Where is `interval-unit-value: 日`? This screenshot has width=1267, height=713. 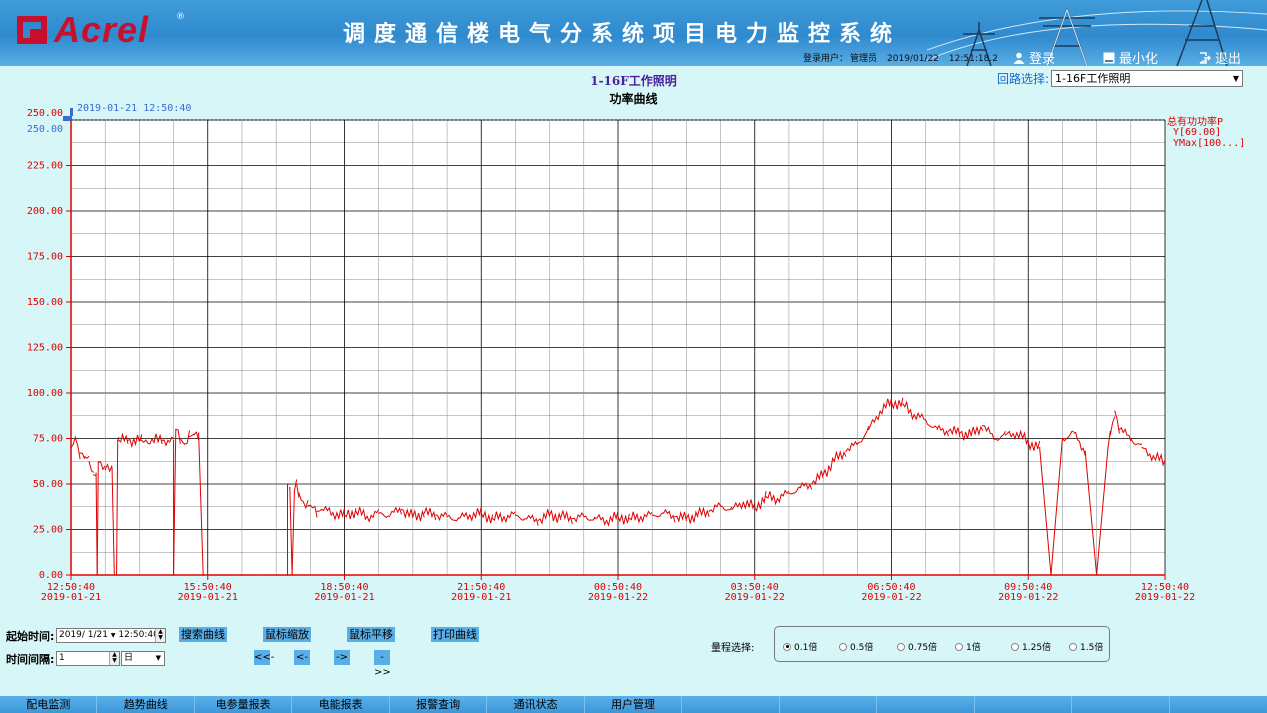 interval-unit-value: 日 is located at coordinates (129, 658).